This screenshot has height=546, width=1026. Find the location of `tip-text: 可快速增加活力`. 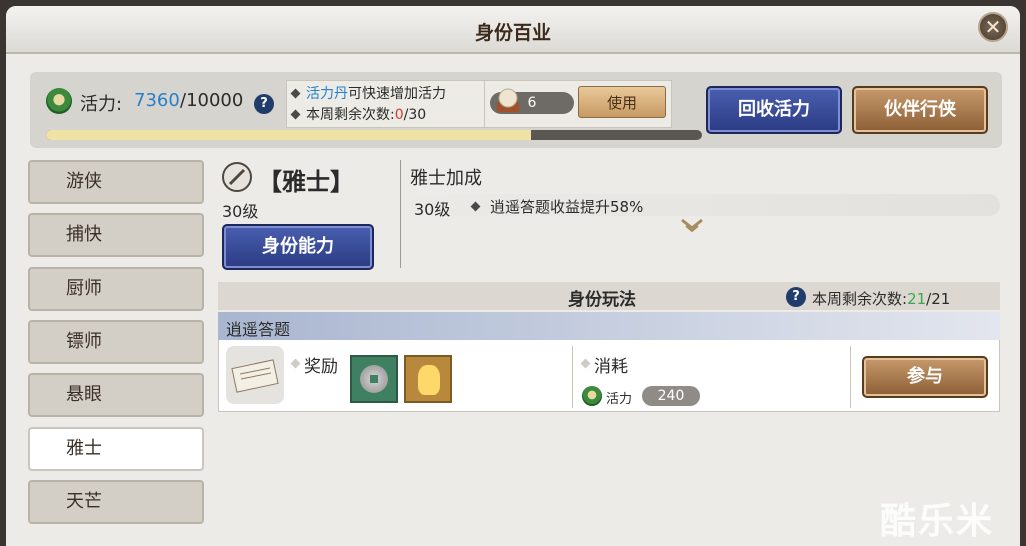

tip-text: 可快速增加活力 is located at coordinates (397, 94).